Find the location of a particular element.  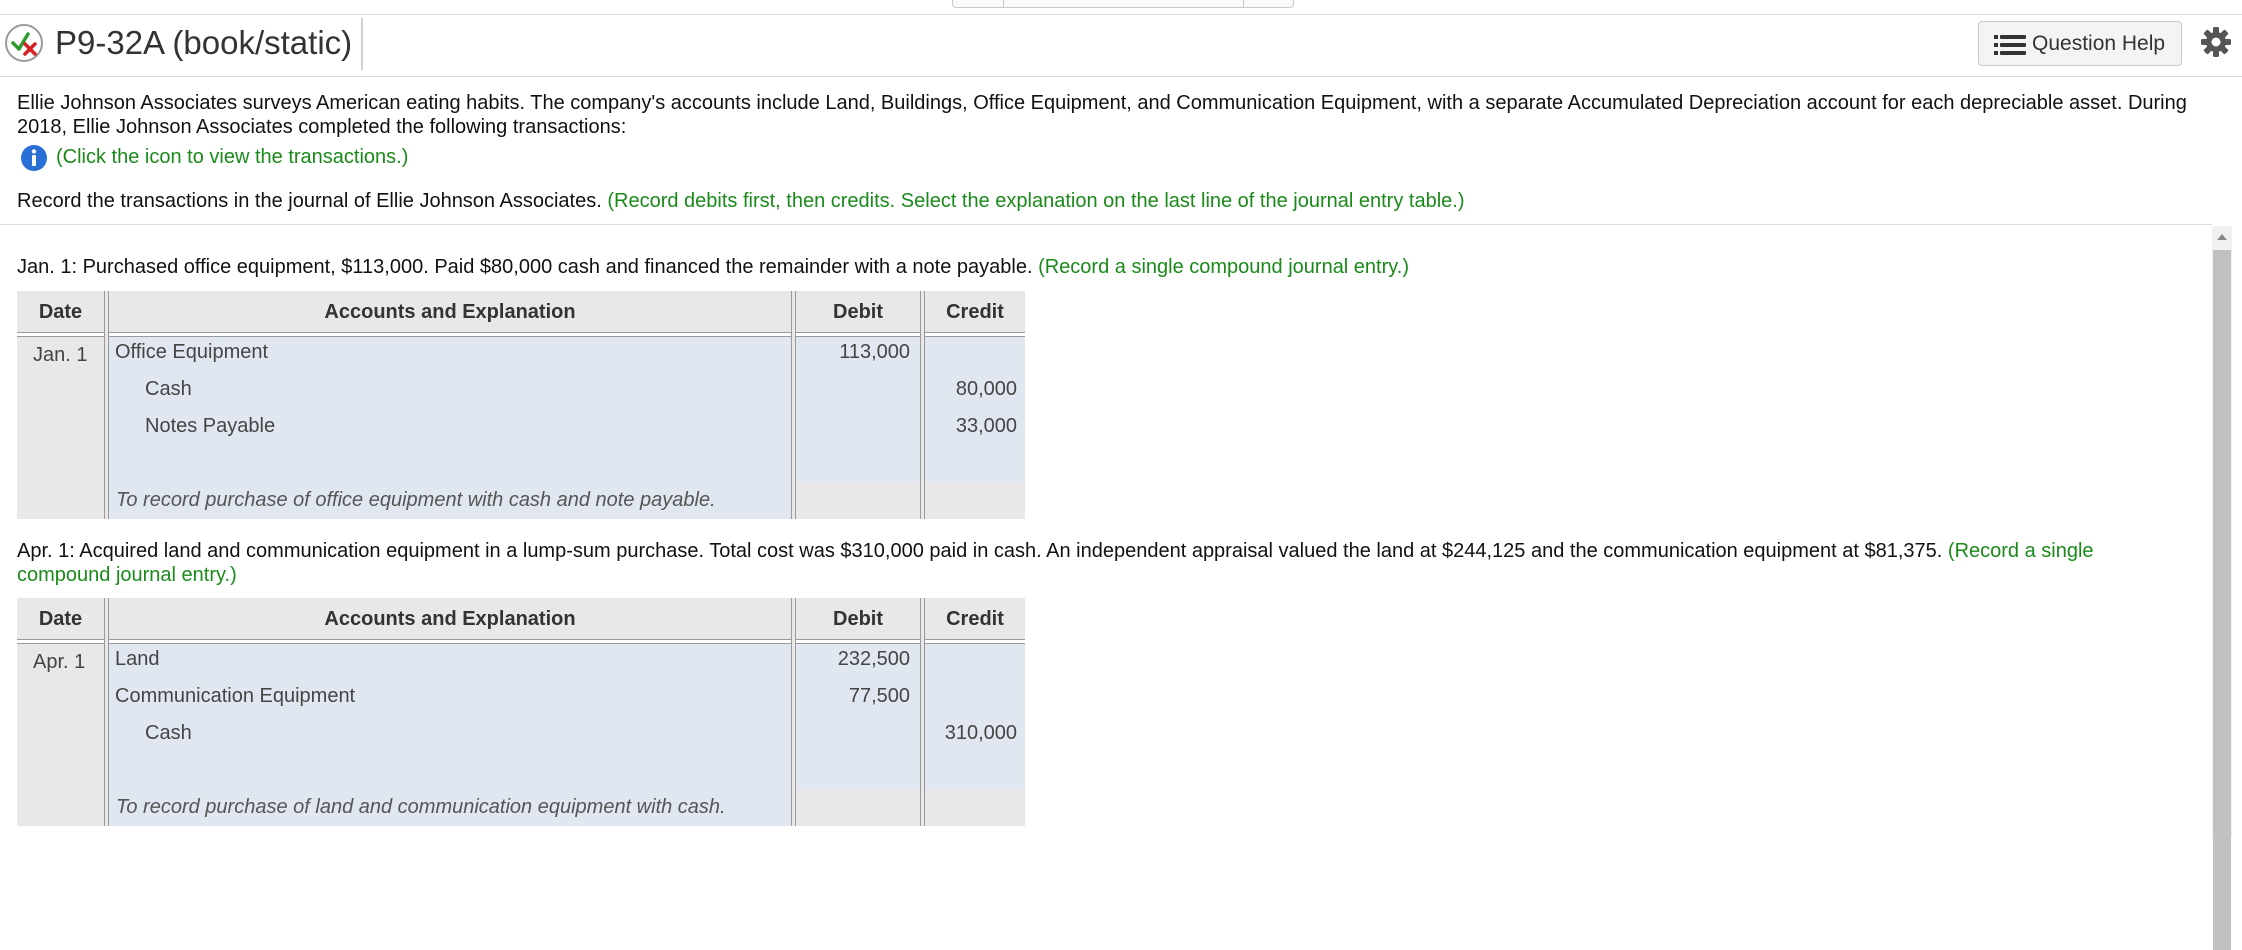

entry-date: Jan. 1 is located at coordinates (60, 355).